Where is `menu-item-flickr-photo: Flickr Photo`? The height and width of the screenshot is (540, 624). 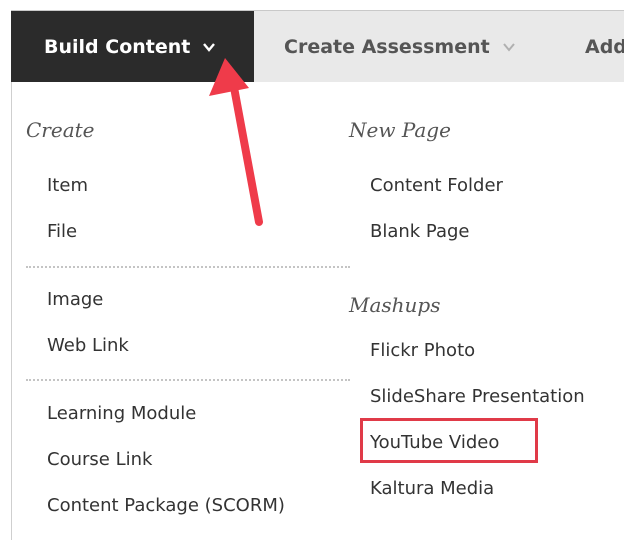 menu-item-flickr-photo: Flickr Photo is located at coordinates (422, 350).